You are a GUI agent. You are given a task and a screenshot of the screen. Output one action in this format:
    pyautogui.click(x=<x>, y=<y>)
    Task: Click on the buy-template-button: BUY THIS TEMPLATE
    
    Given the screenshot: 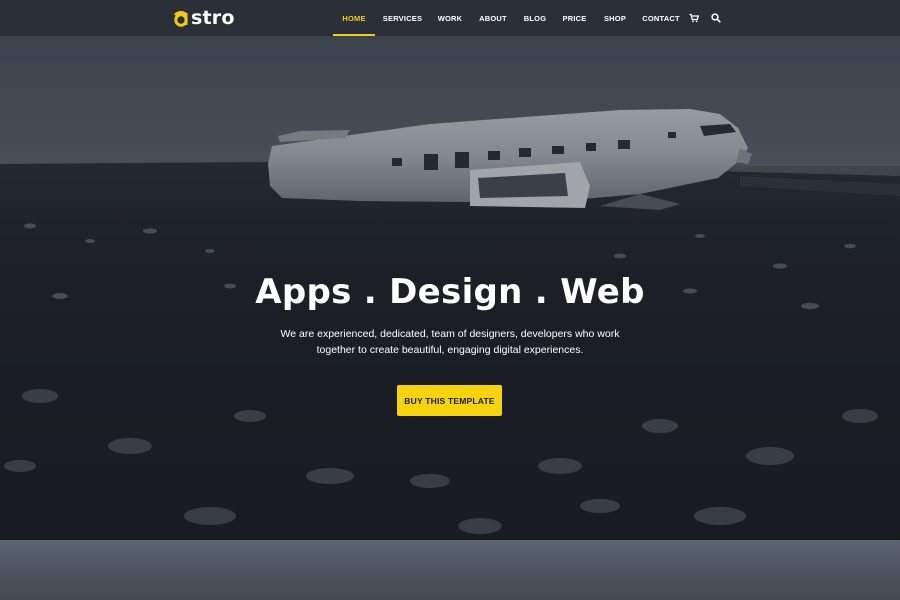 What is the action you would take?
    pyautogui.click(x=449, y=400)
    